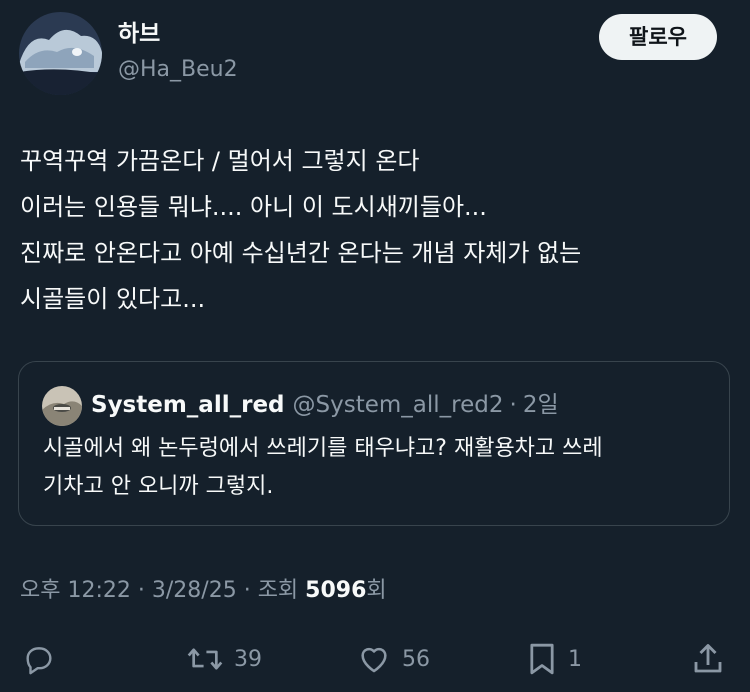 This screenshot has width=750, height=692. Describe the element at coordinates (194, 590) in the screenshot. I see `tweet-date: 3/28/25` at that location.